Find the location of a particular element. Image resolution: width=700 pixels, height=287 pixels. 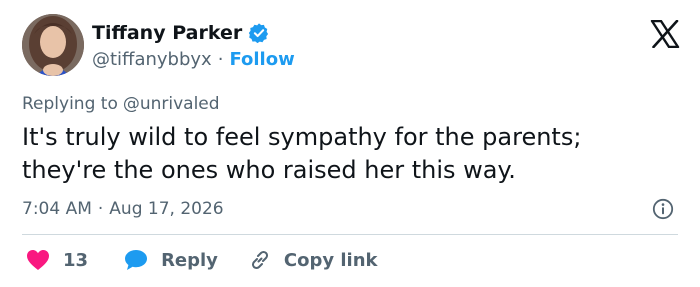

tweet-timestamp: 7:04 AM · Aug 17, 2026 is located at coordinates (123, 209).